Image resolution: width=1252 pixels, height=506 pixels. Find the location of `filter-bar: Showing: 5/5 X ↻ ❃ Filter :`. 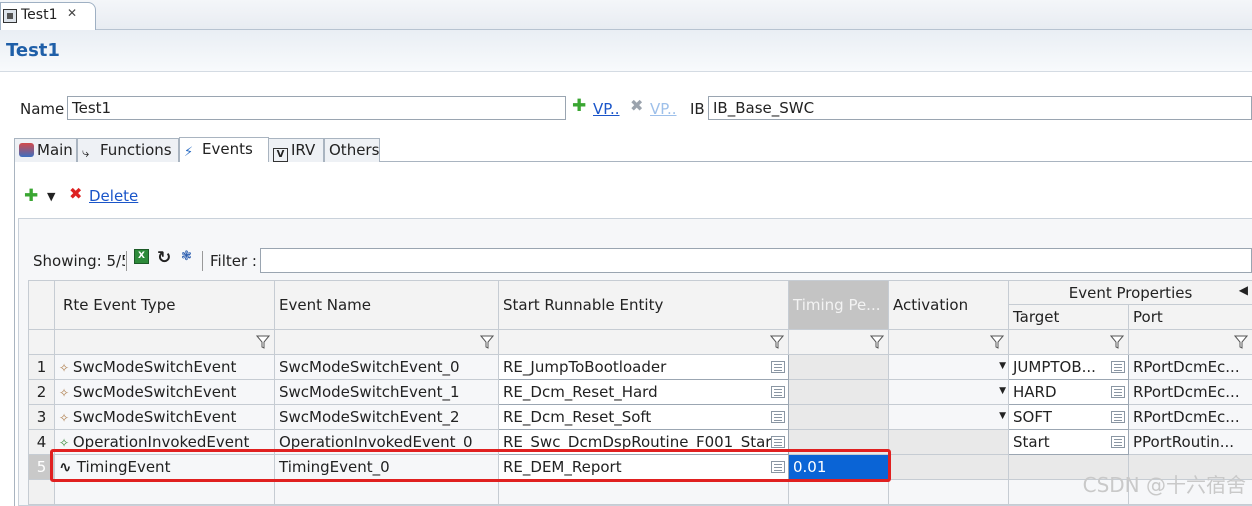

filter-bar: Showing: 5/5 X ↻ ❃ Filter : is located at coordinates (640, 263).